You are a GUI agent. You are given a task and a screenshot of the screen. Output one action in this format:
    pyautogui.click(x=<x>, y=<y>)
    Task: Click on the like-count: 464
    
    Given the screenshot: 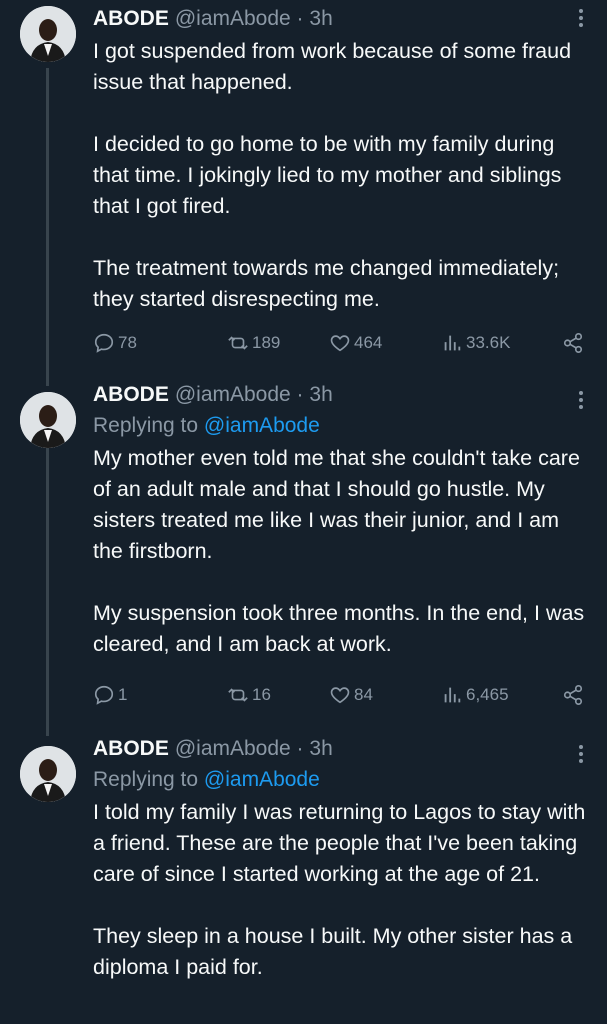 What is the action you would take?
    pyautogui.click(x=368, y=342)
    